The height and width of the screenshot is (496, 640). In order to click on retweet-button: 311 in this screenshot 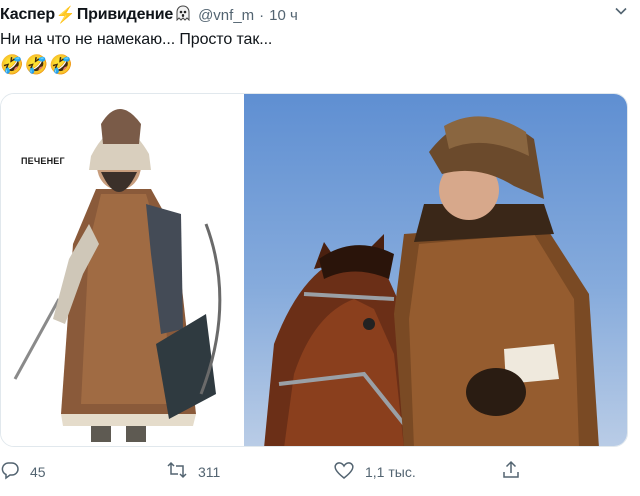, I will do `click(193, 471)`.